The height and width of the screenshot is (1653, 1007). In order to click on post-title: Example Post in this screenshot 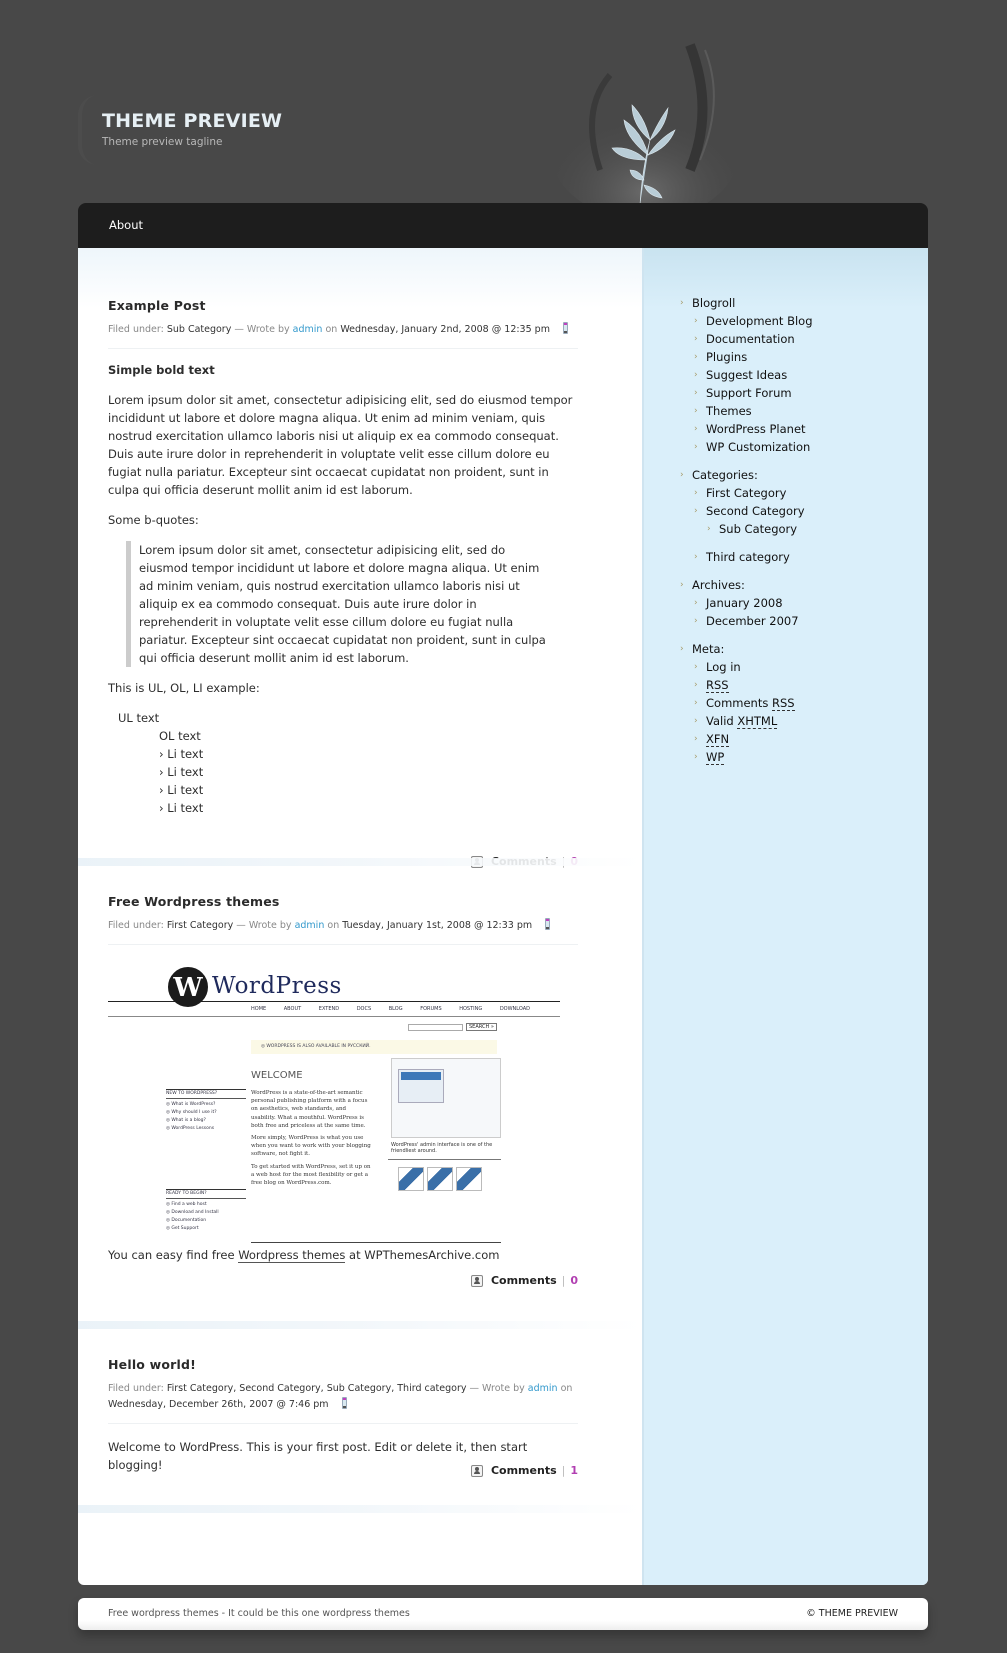, I will do `click(157, 305)`.